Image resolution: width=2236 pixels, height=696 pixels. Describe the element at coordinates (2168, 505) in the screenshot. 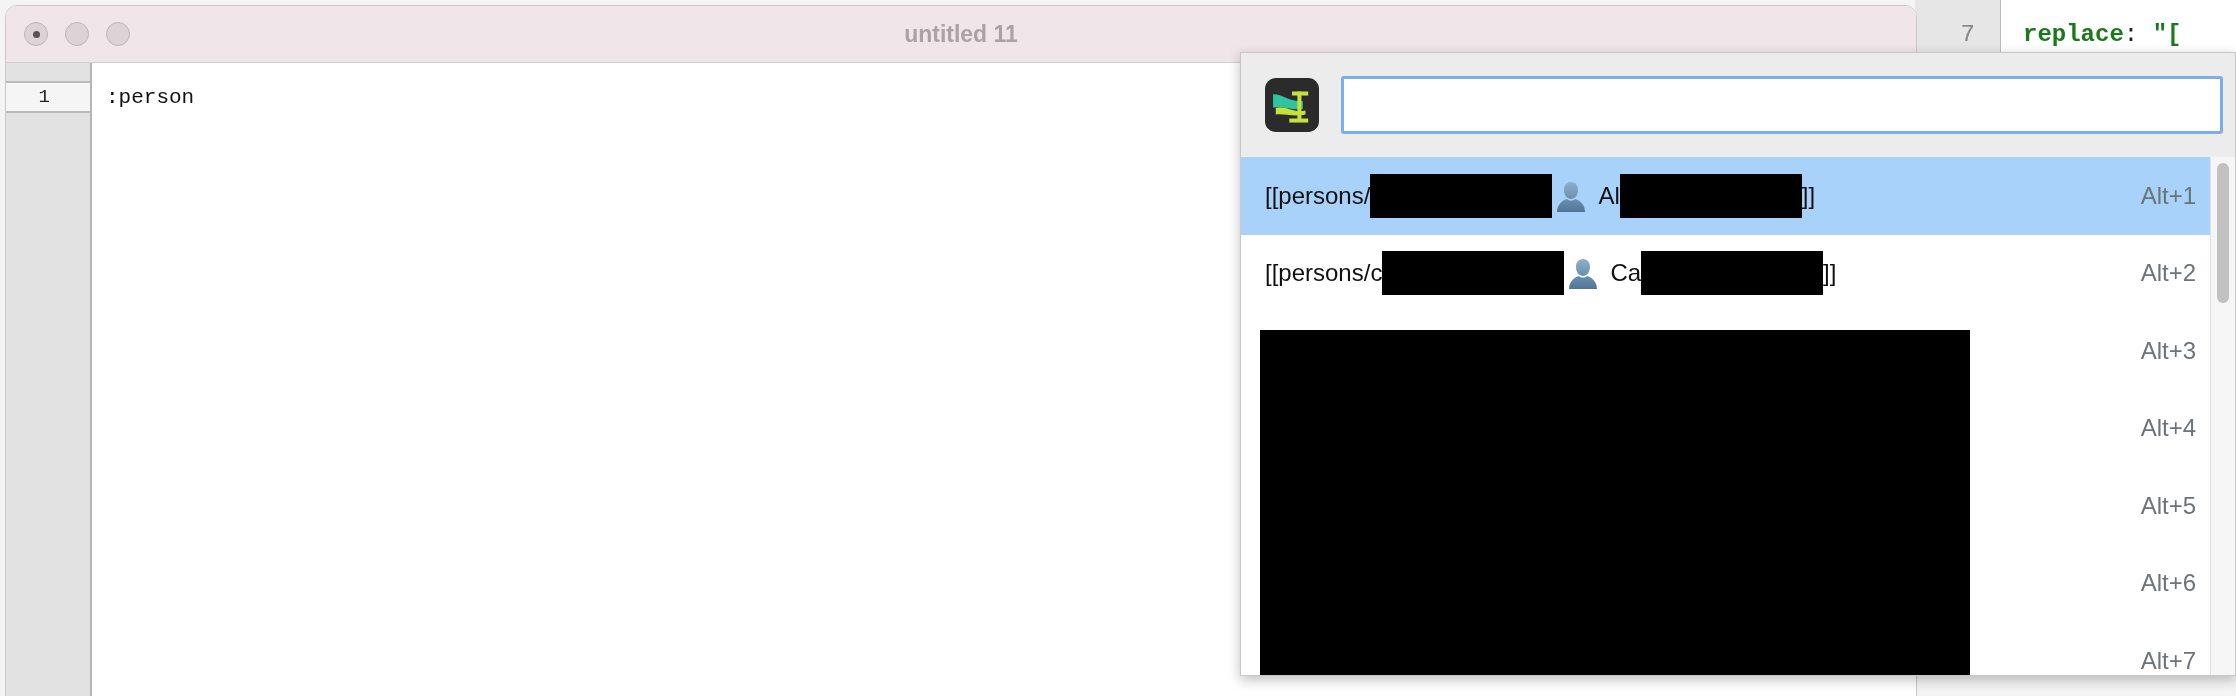

I see `shortcut-label: Alt+5` at that location.